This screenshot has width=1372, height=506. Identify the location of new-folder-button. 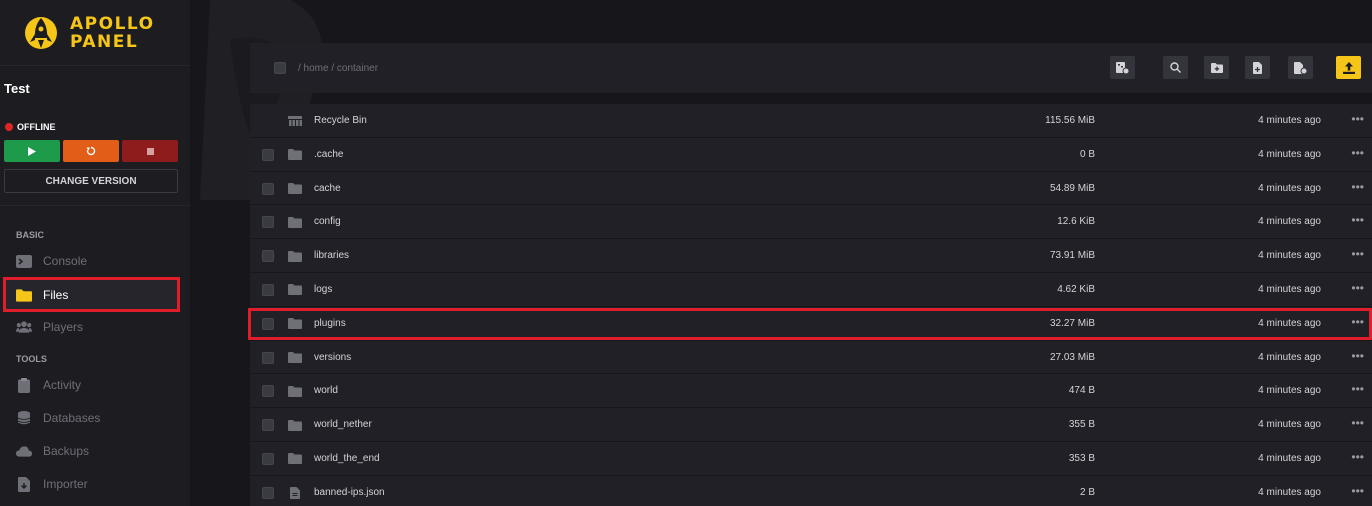
(1216, 67).